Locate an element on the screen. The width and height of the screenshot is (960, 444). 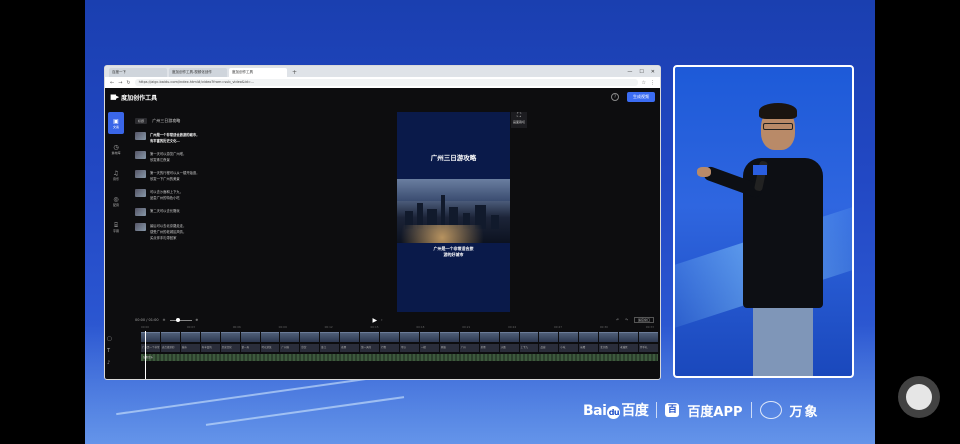
browser-tab-active: 度加创作工具 is located at coordinates (258, 72).